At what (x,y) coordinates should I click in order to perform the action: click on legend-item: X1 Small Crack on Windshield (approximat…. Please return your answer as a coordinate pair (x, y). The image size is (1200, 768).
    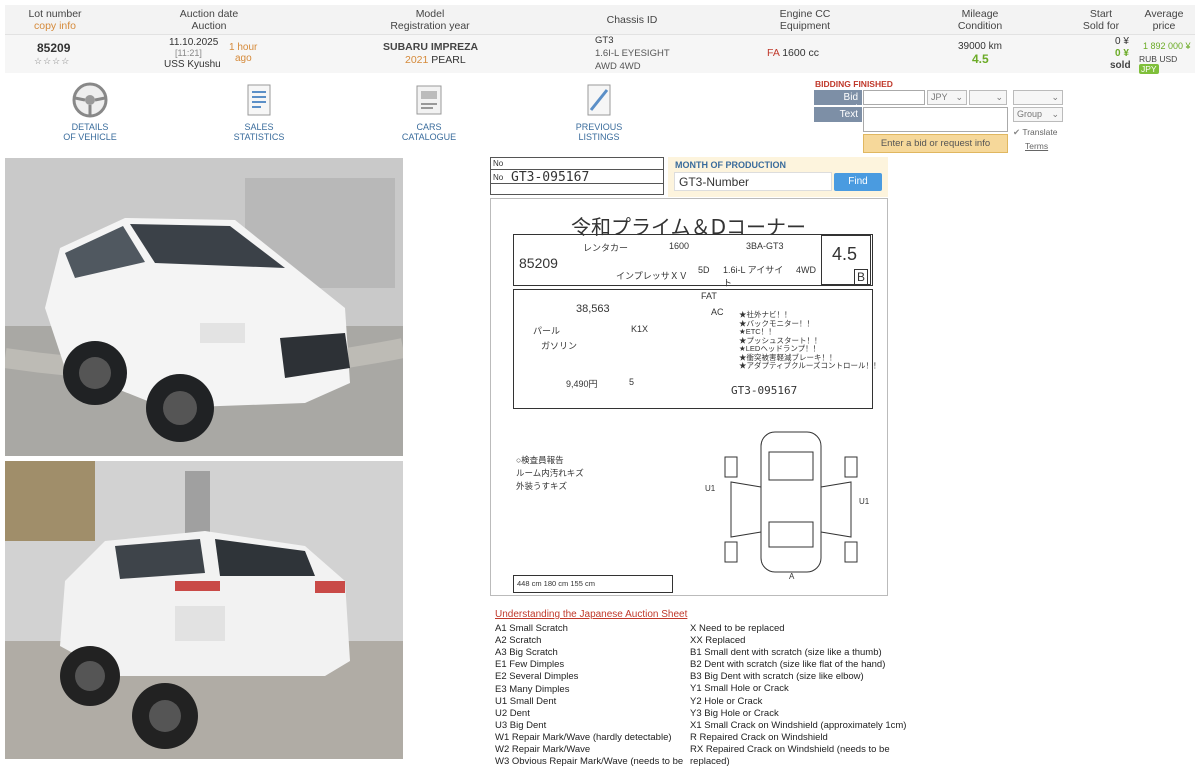
    Looking at the image, I should click on (798, 725).